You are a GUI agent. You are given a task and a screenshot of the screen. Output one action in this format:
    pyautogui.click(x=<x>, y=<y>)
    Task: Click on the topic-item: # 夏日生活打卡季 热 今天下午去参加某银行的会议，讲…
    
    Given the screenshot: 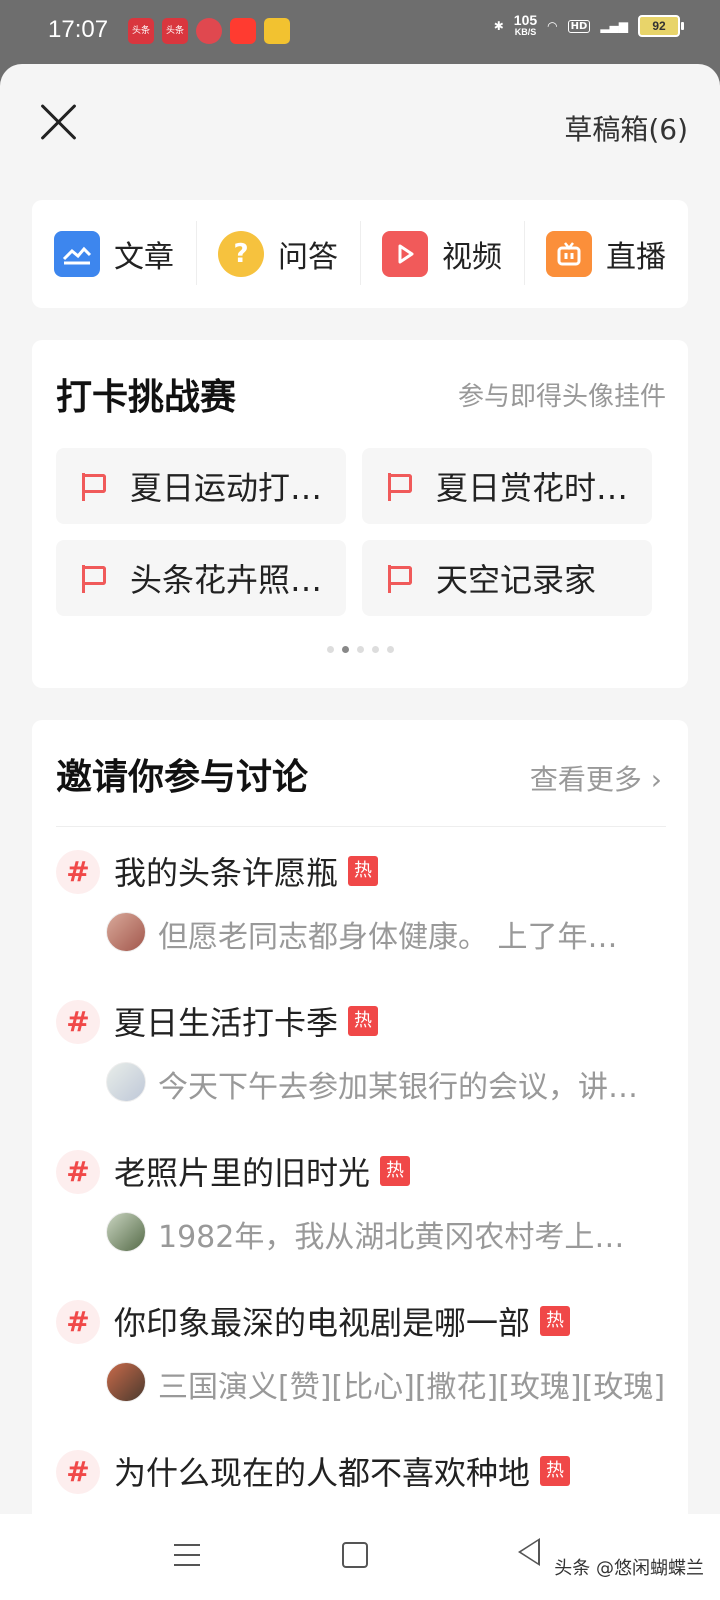 What is the action you would take?
    pyautogui.click(x=361, y=1071)
    